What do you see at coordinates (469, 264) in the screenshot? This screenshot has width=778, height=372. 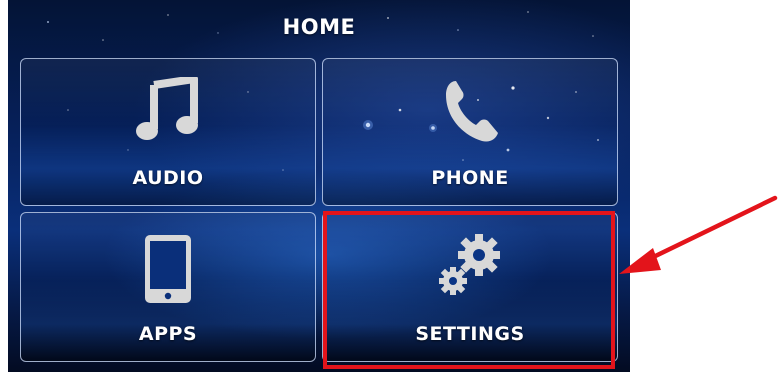 I see `gears-icon` at bounding box center [469, 264].